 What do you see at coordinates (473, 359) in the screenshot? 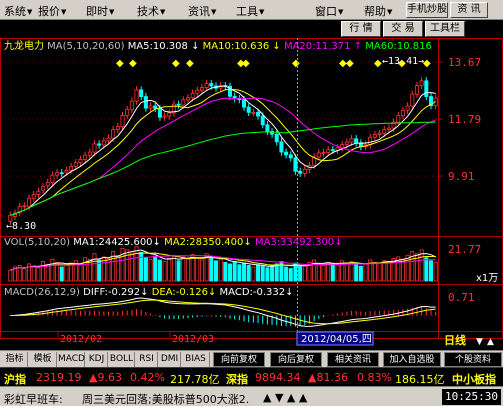
I see `stock-info-button: 个股资料` at bounding box center [473, 359].